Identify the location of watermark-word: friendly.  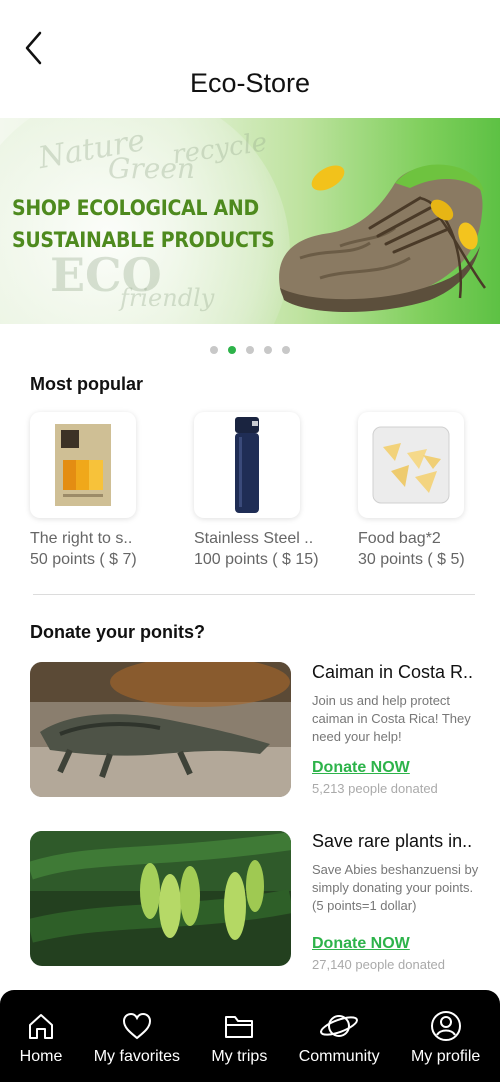
(167, 298).